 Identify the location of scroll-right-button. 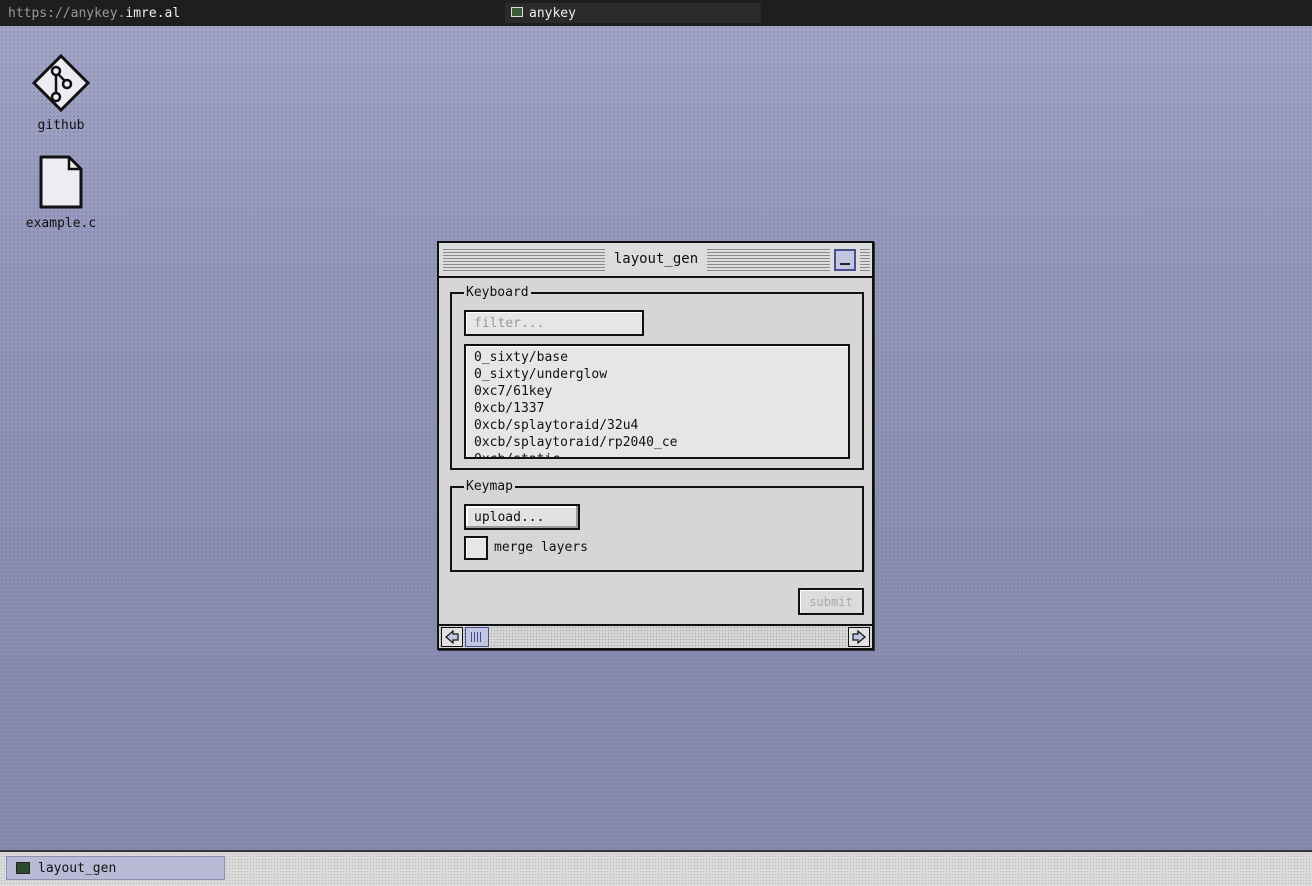
(859, 637).